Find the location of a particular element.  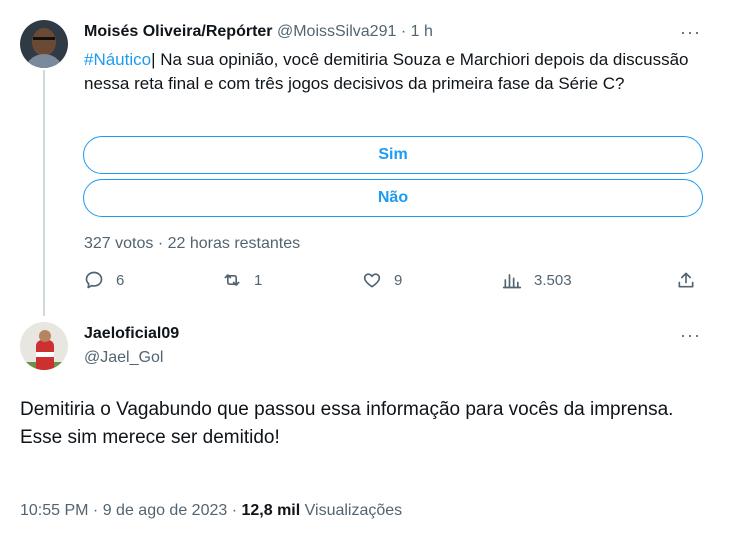

heart-icon is located at coordinates (372, 280).